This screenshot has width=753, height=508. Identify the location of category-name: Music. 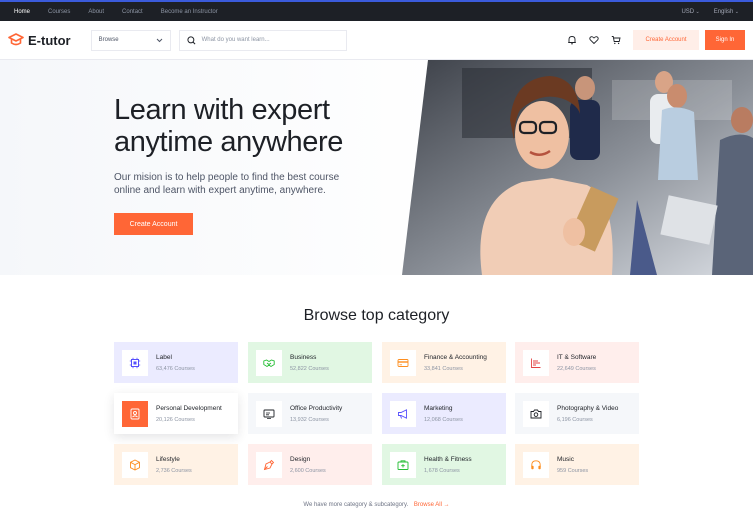
(565, 459).